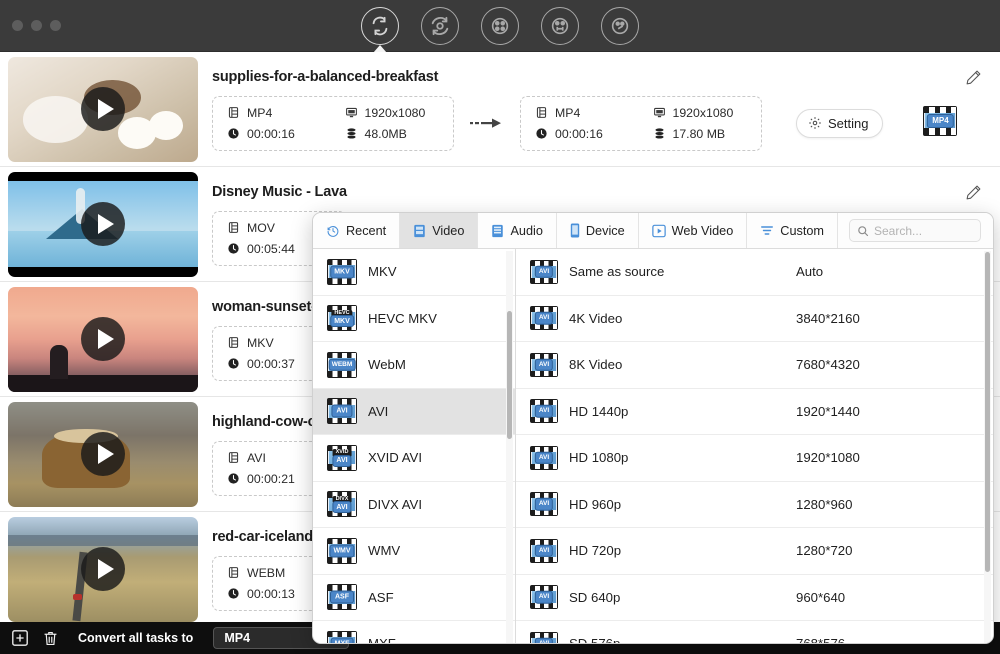  Describe the element at coordinates (351, 112) in the screenshot. I see `monitor-icon` at that location.